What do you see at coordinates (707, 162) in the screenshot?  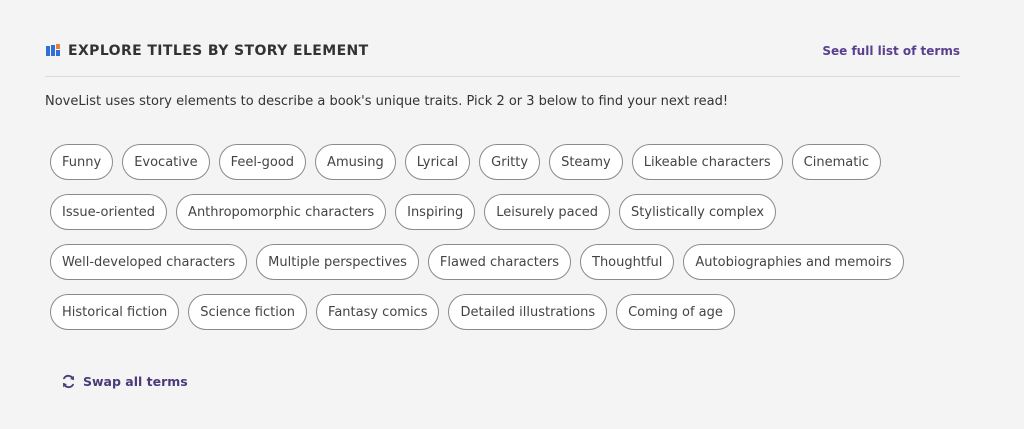 I see `chip-likeable-characters: Likeable characters` at bounding box center [707, 162].